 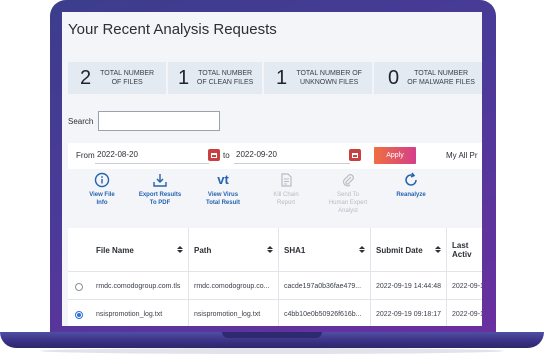 I want to click on date-filter-bar: From to Apply My All Pr, so click(x=275, y=156).